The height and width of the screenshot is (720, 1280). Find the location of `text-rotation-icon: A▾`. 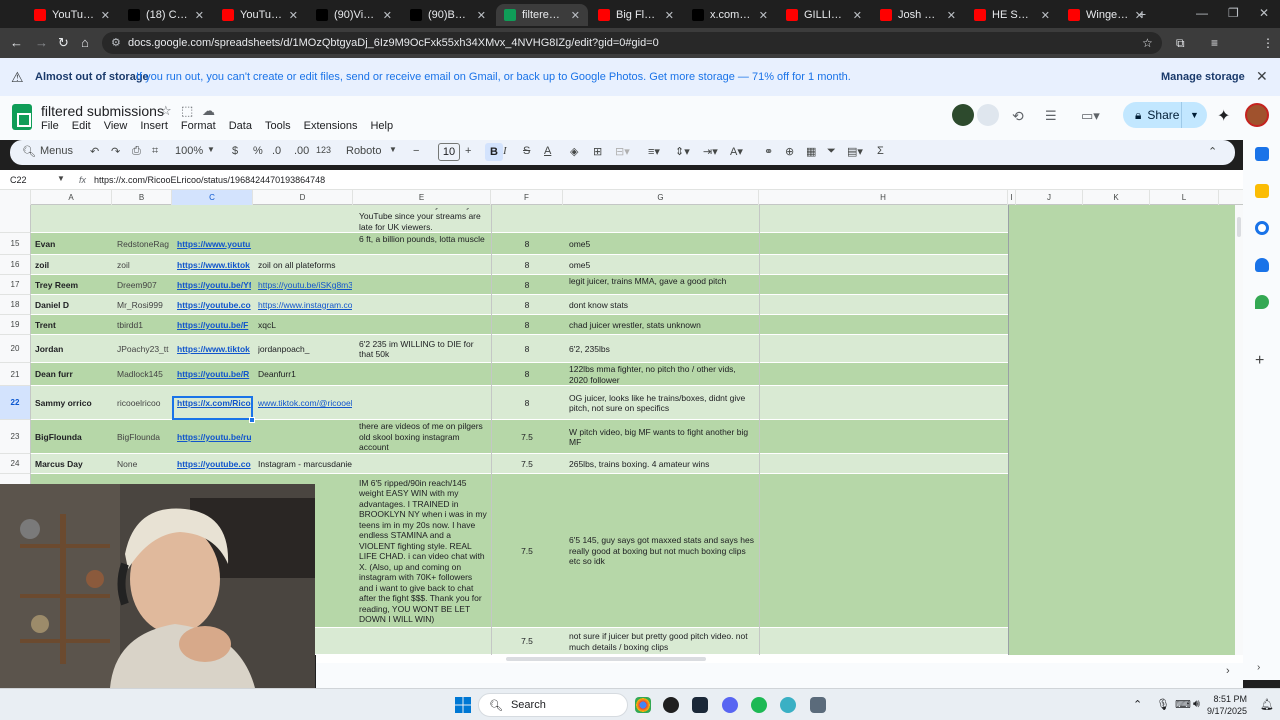

text-rotation-icon: A▾ is located at coordinates (736, 151).